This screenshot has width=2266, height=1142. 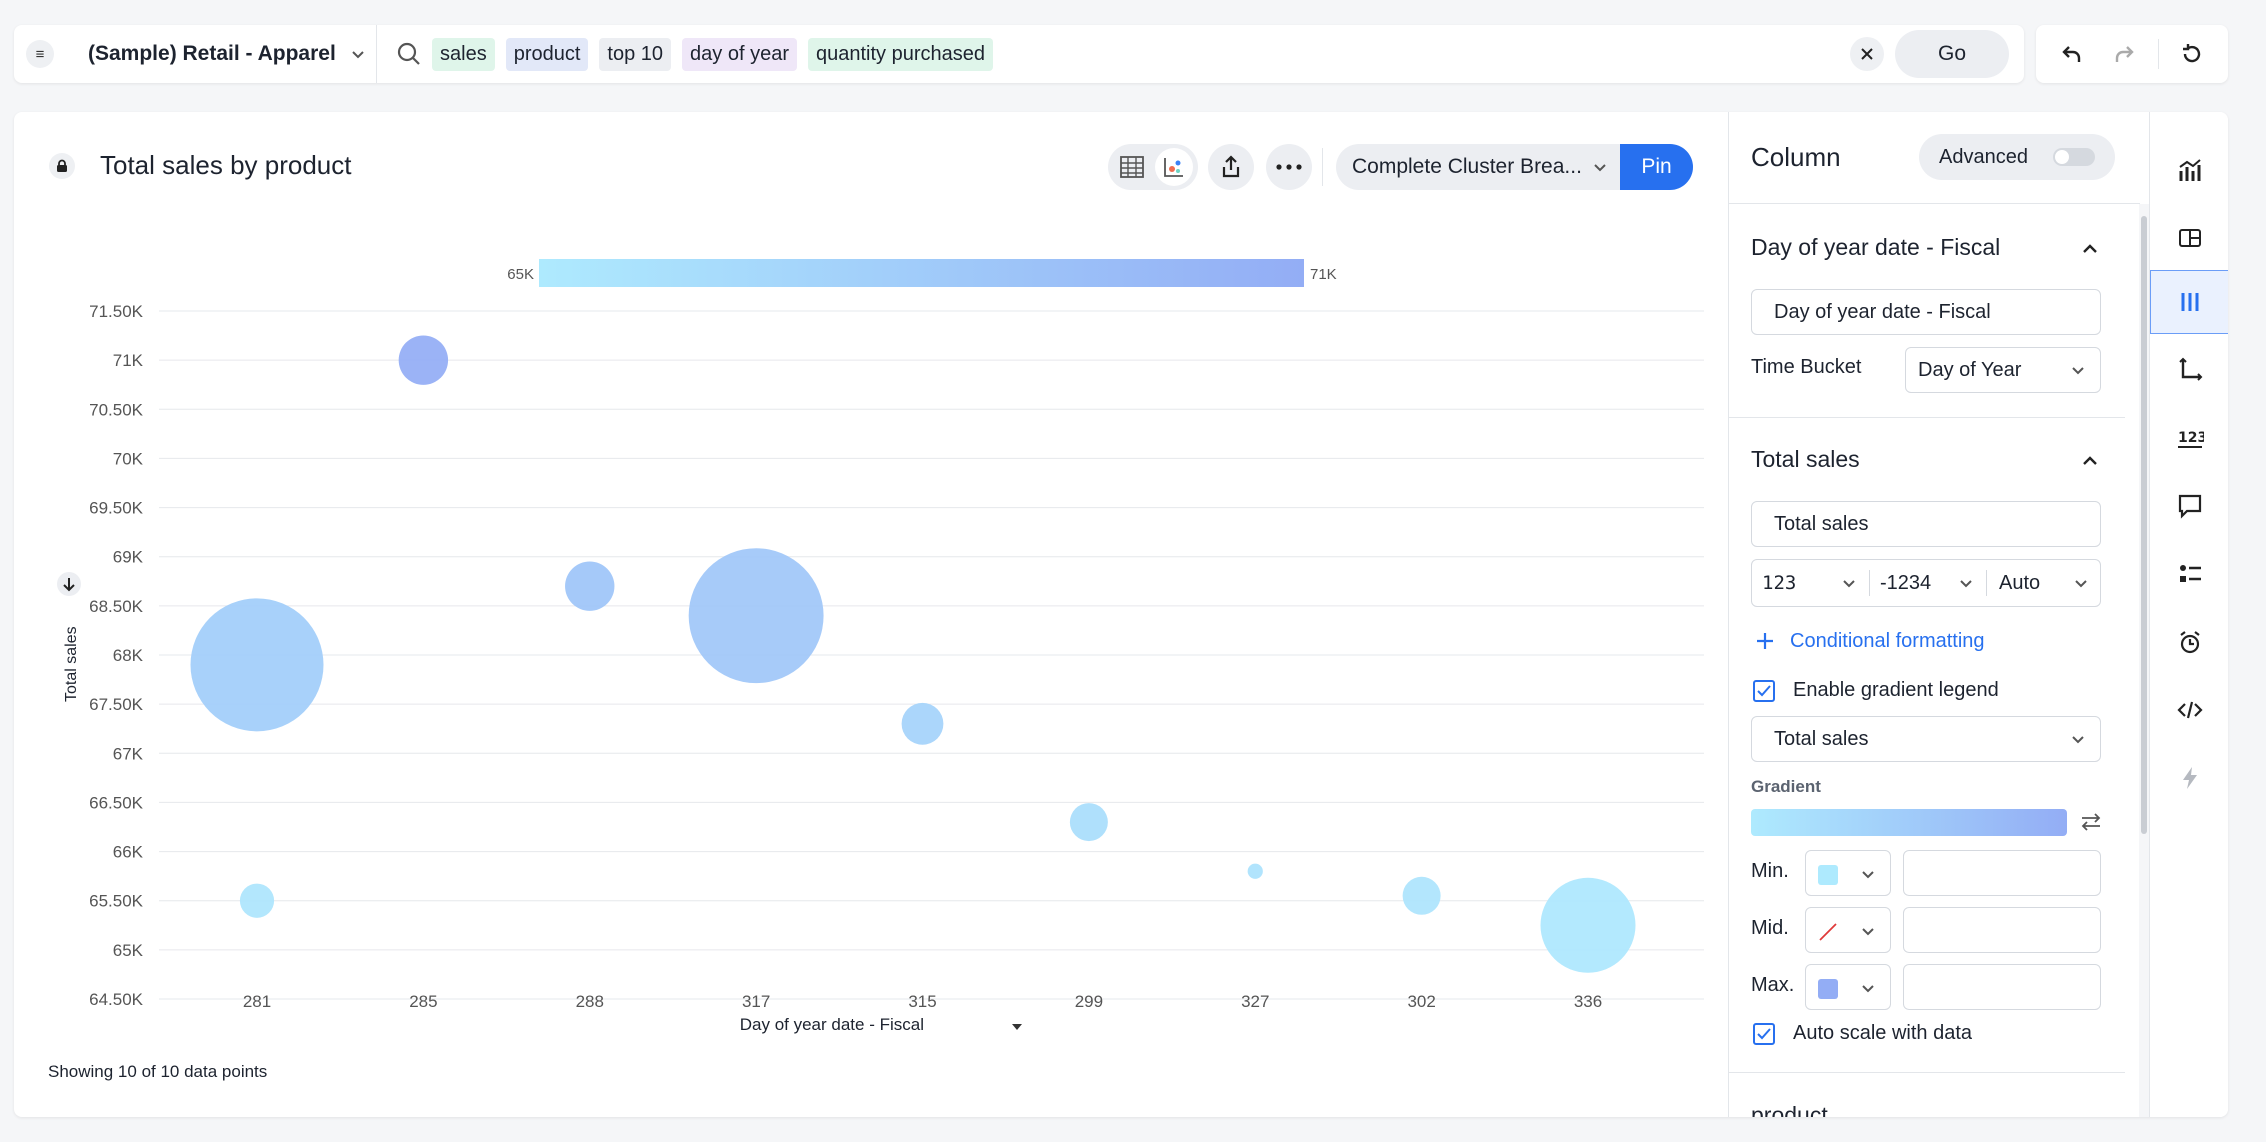 I want to click on clear-search-button, so click(x=1867, y=54).